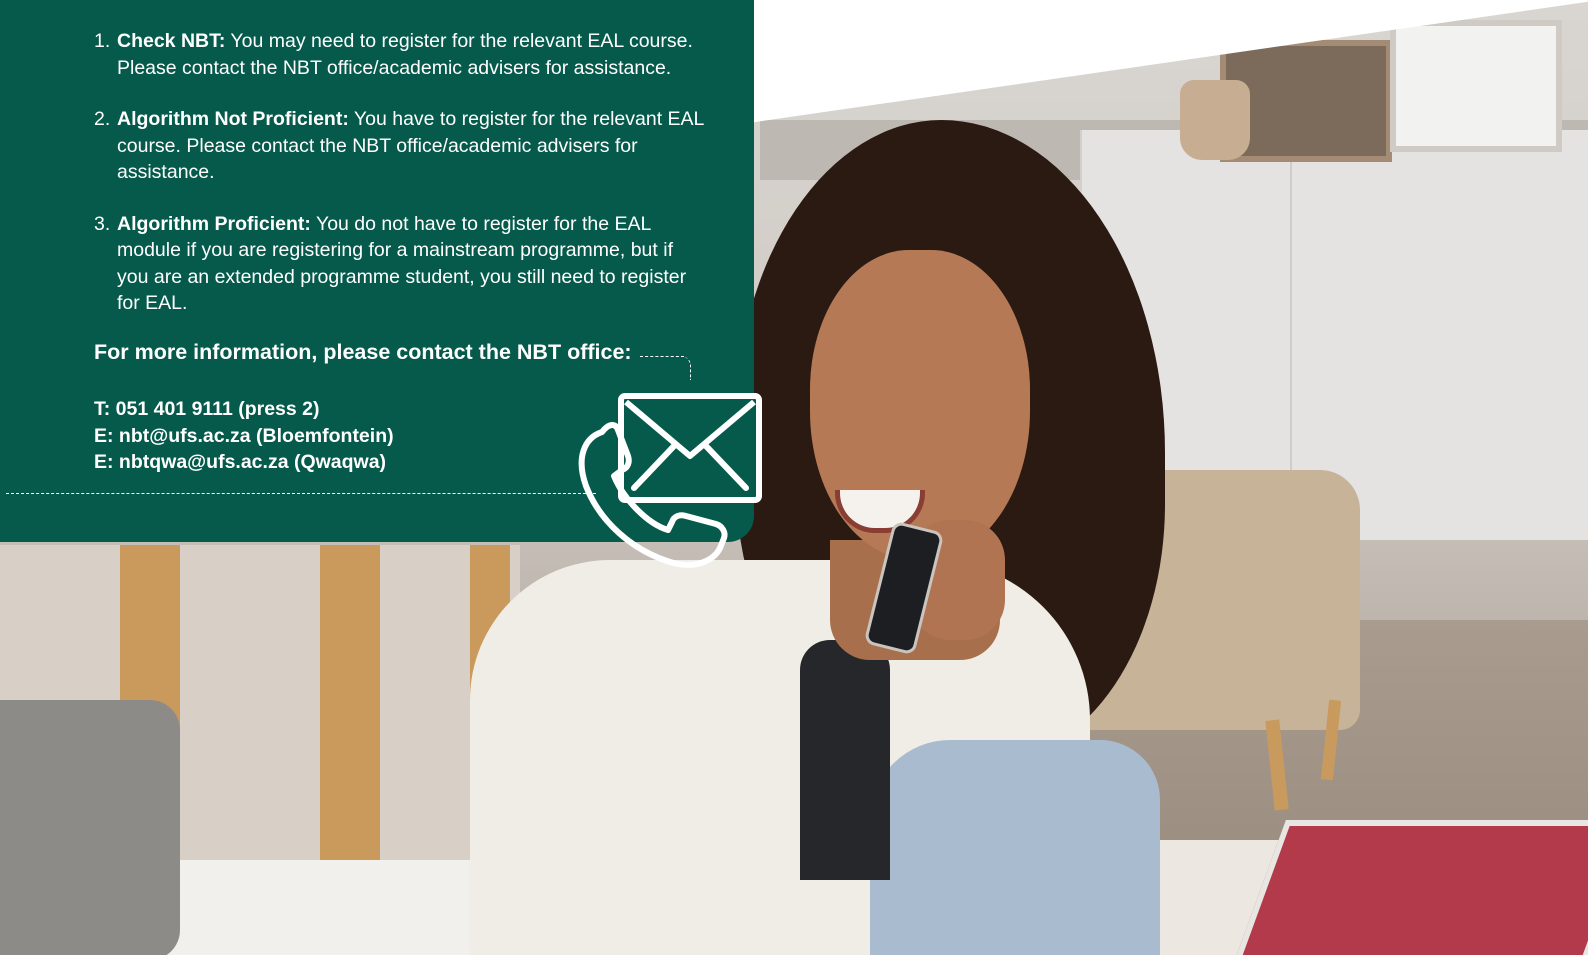 The width and height of the screenshot is (1588, 955). What do you see at coordinates (301, 493) in the screenshot?
I see `dashed-divider` at bounding box center [301, 493].